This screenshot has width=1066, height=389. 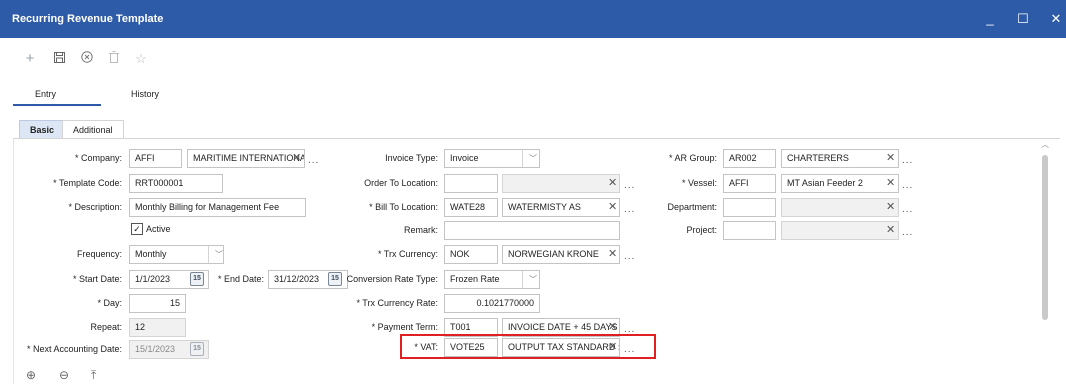 What do you see at coordinates (64, 375) in the screenshot?
I see `remove-circle-icon: ⊖` at bounding box center [64, 375].